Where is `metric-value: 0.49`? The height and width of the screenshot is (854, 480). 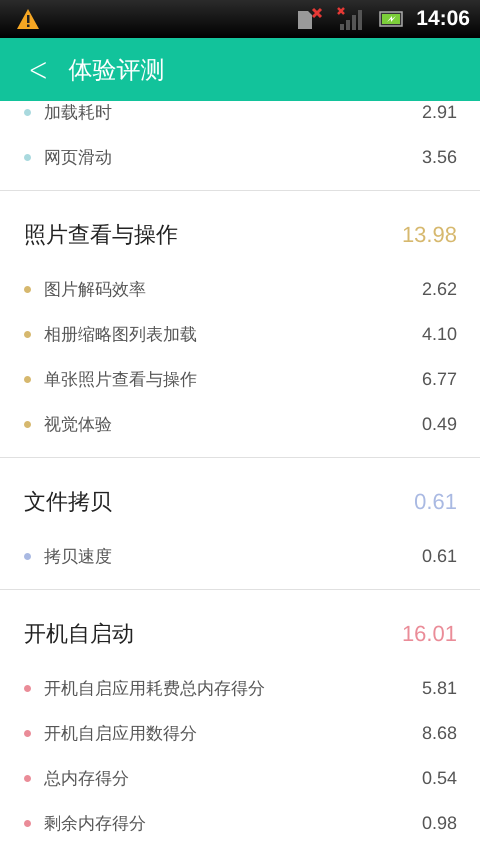 metric-value: 0.49 is located at coordinates (439, 424).